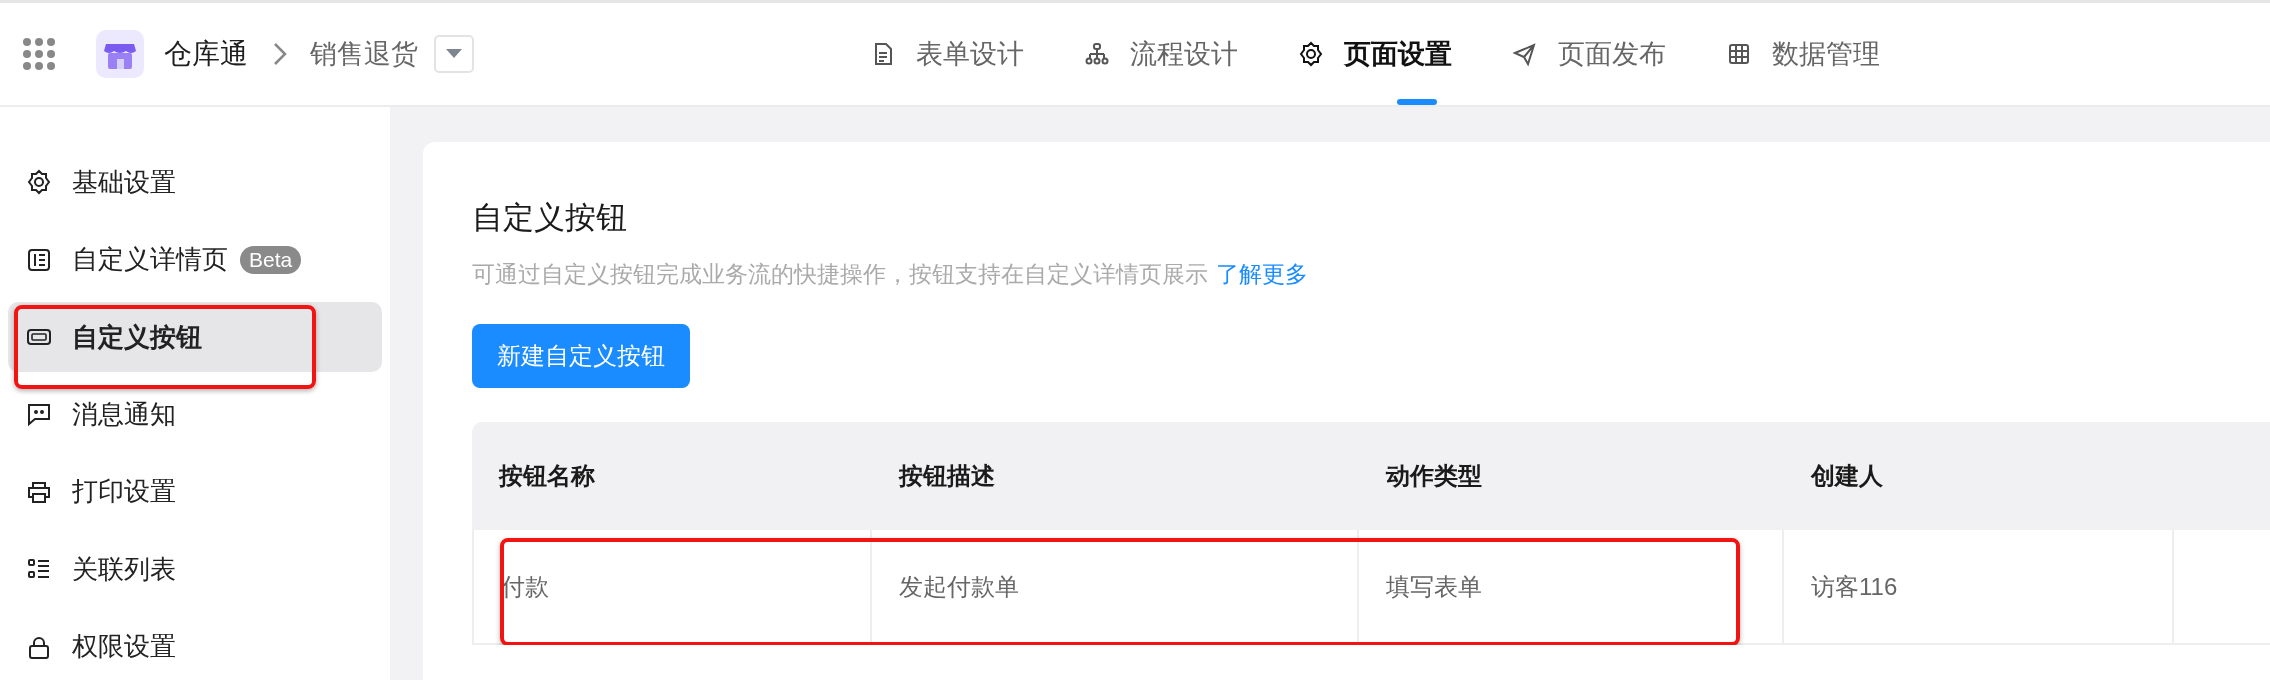  Describe the element at coordinates (1375, 54) in the screenshot. I see `nav-tab: 页面设置` at that location.